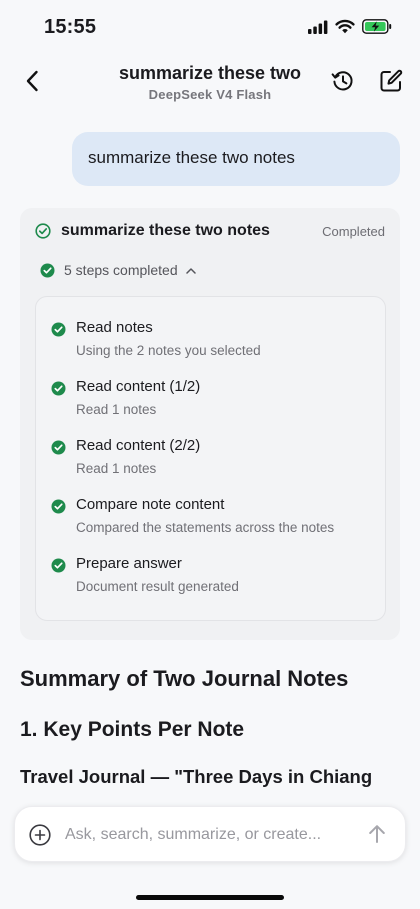 This screenshot has height=909, width=420. I want to click on message-input, so click(210, 835).